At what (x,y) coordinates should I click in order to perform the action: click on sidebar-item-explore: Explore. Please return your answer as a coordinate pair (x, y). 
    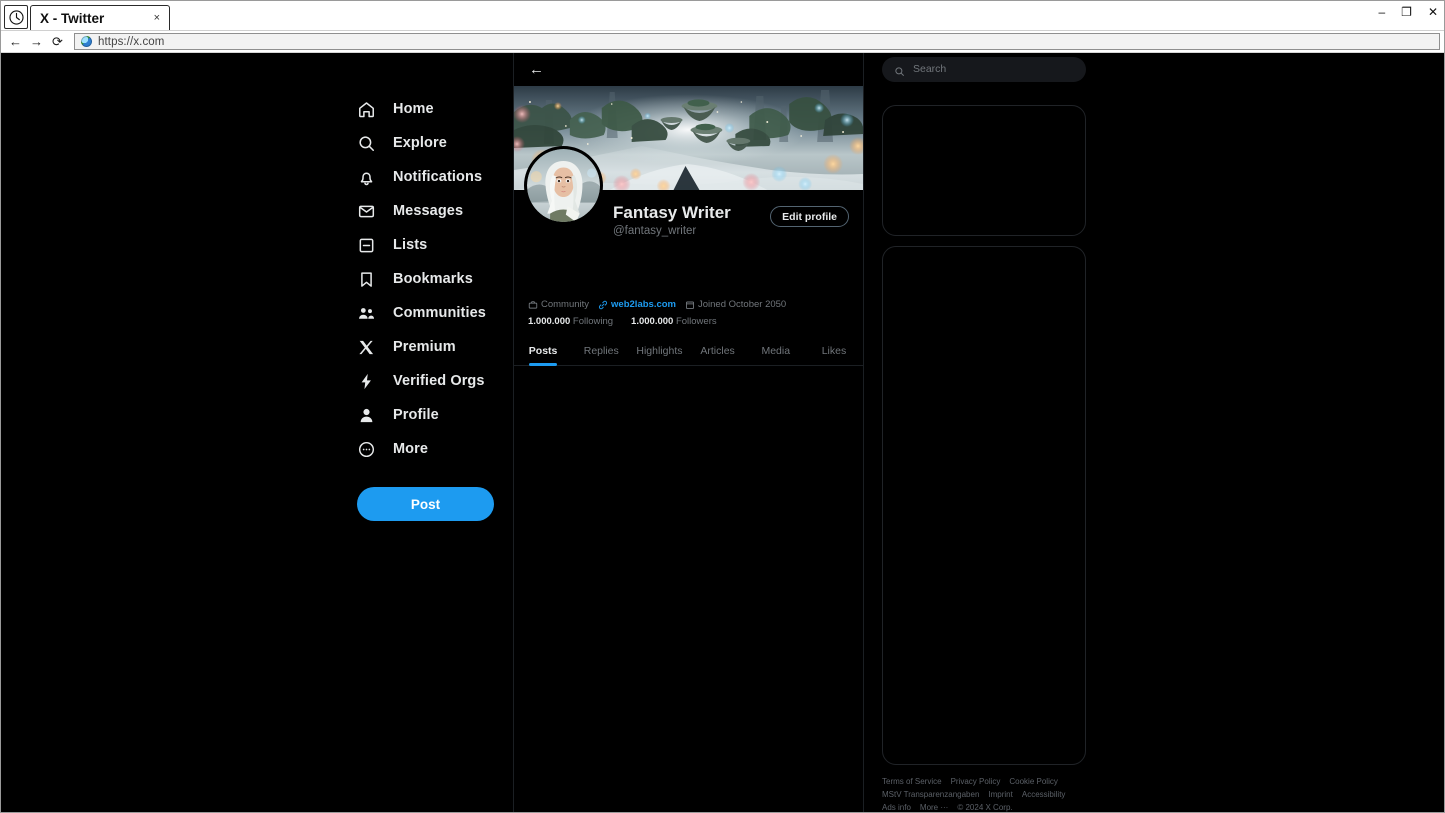
    Looking at the image, I should click on (437, 143).